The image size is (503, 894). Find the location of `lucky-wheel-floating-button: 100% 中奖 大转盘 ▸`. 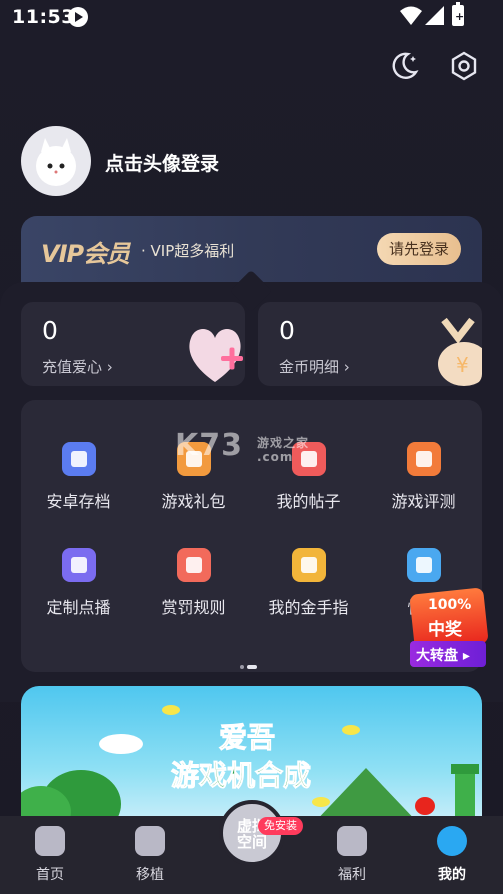

lucky-wheel-floating-button: 100% 中奖 大转盘 ▸ is located at coordinates (450, 627).